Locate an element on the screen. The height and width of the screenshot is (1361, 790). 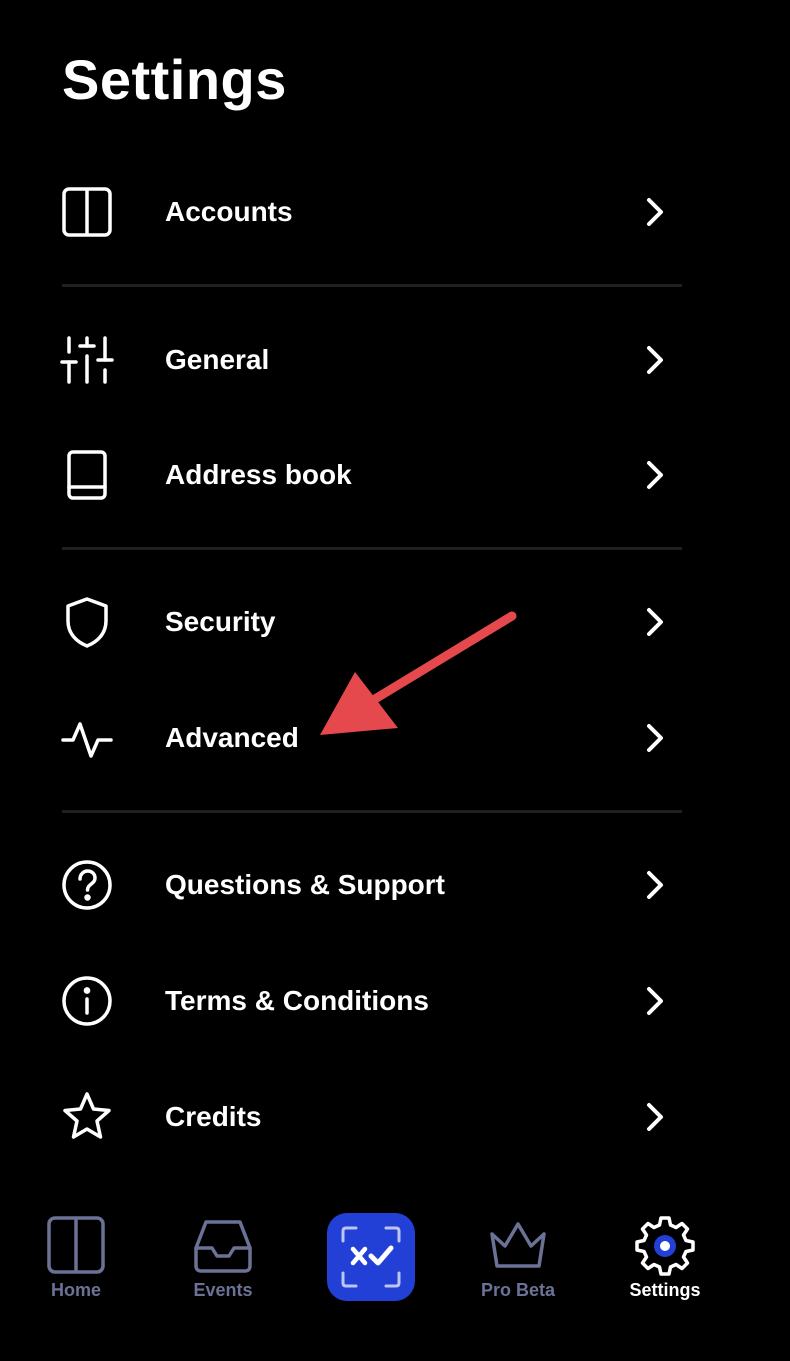
info-circle-icon is located at coordinates (87, 1001).